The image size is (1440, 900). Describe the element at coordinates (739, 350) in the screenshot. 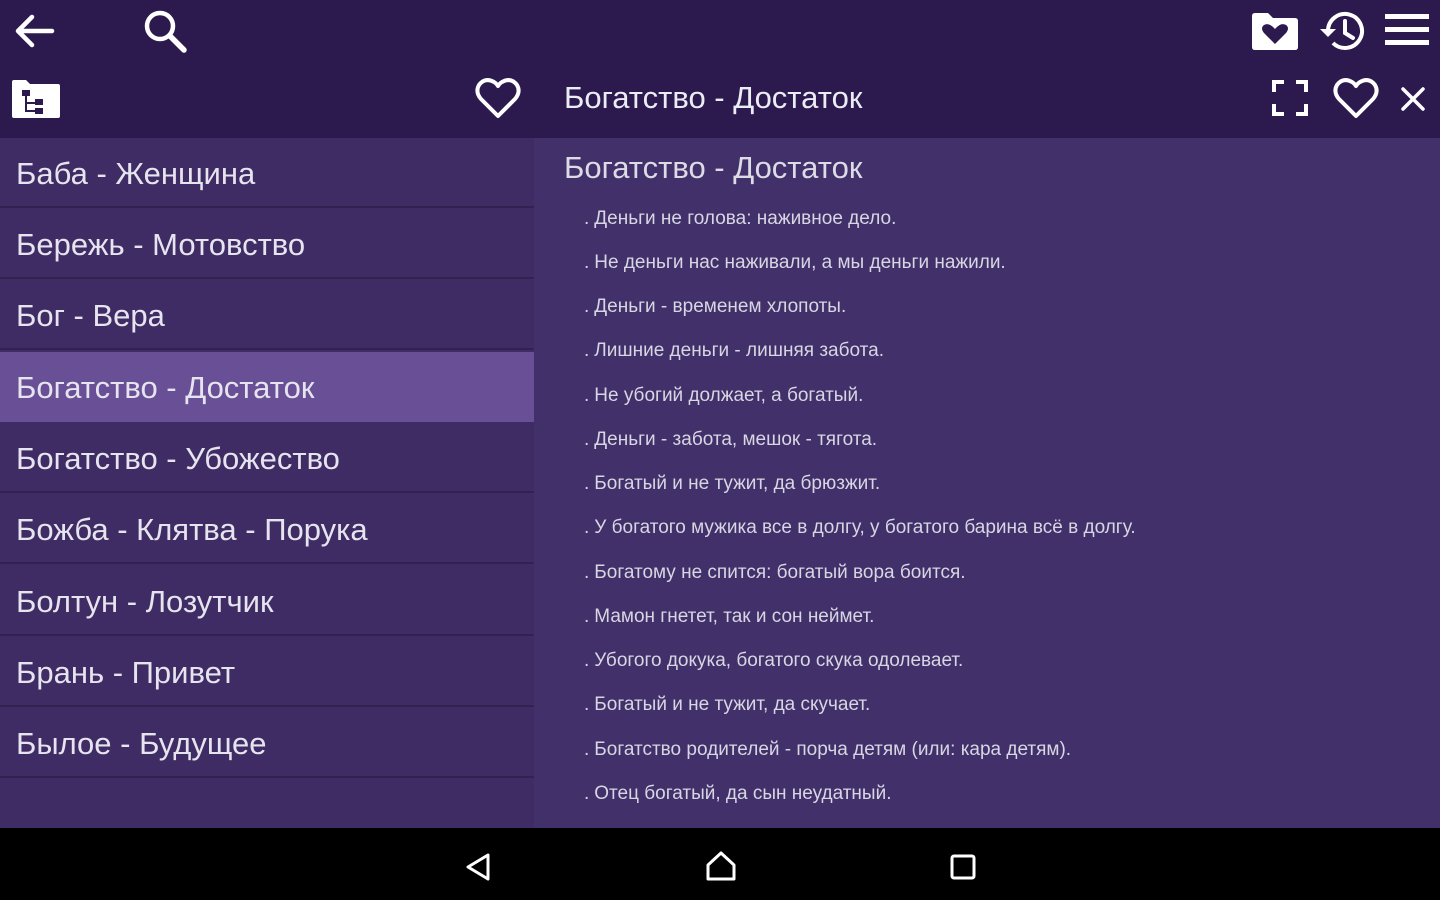

I see `proverb-text: Лишние деньги - лишняя забота.` at that location.